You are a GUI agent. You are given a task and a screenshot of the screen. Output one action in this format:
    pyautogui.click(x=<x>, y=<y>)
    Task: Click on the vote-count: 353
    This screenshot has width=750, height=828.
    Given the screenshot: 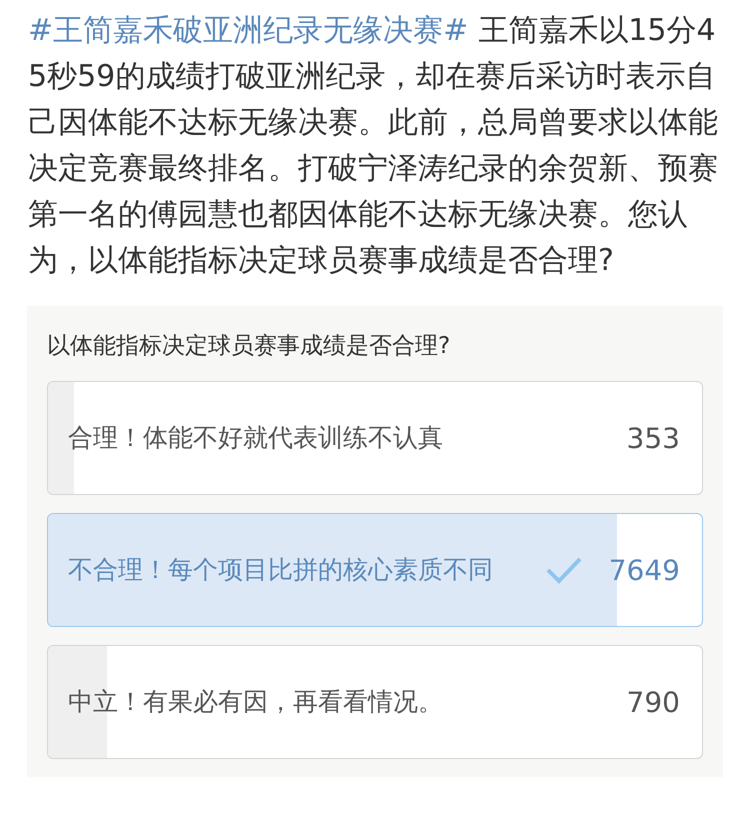 What is the action you would take?
    pyautogui.click(x=653, y=438)
    